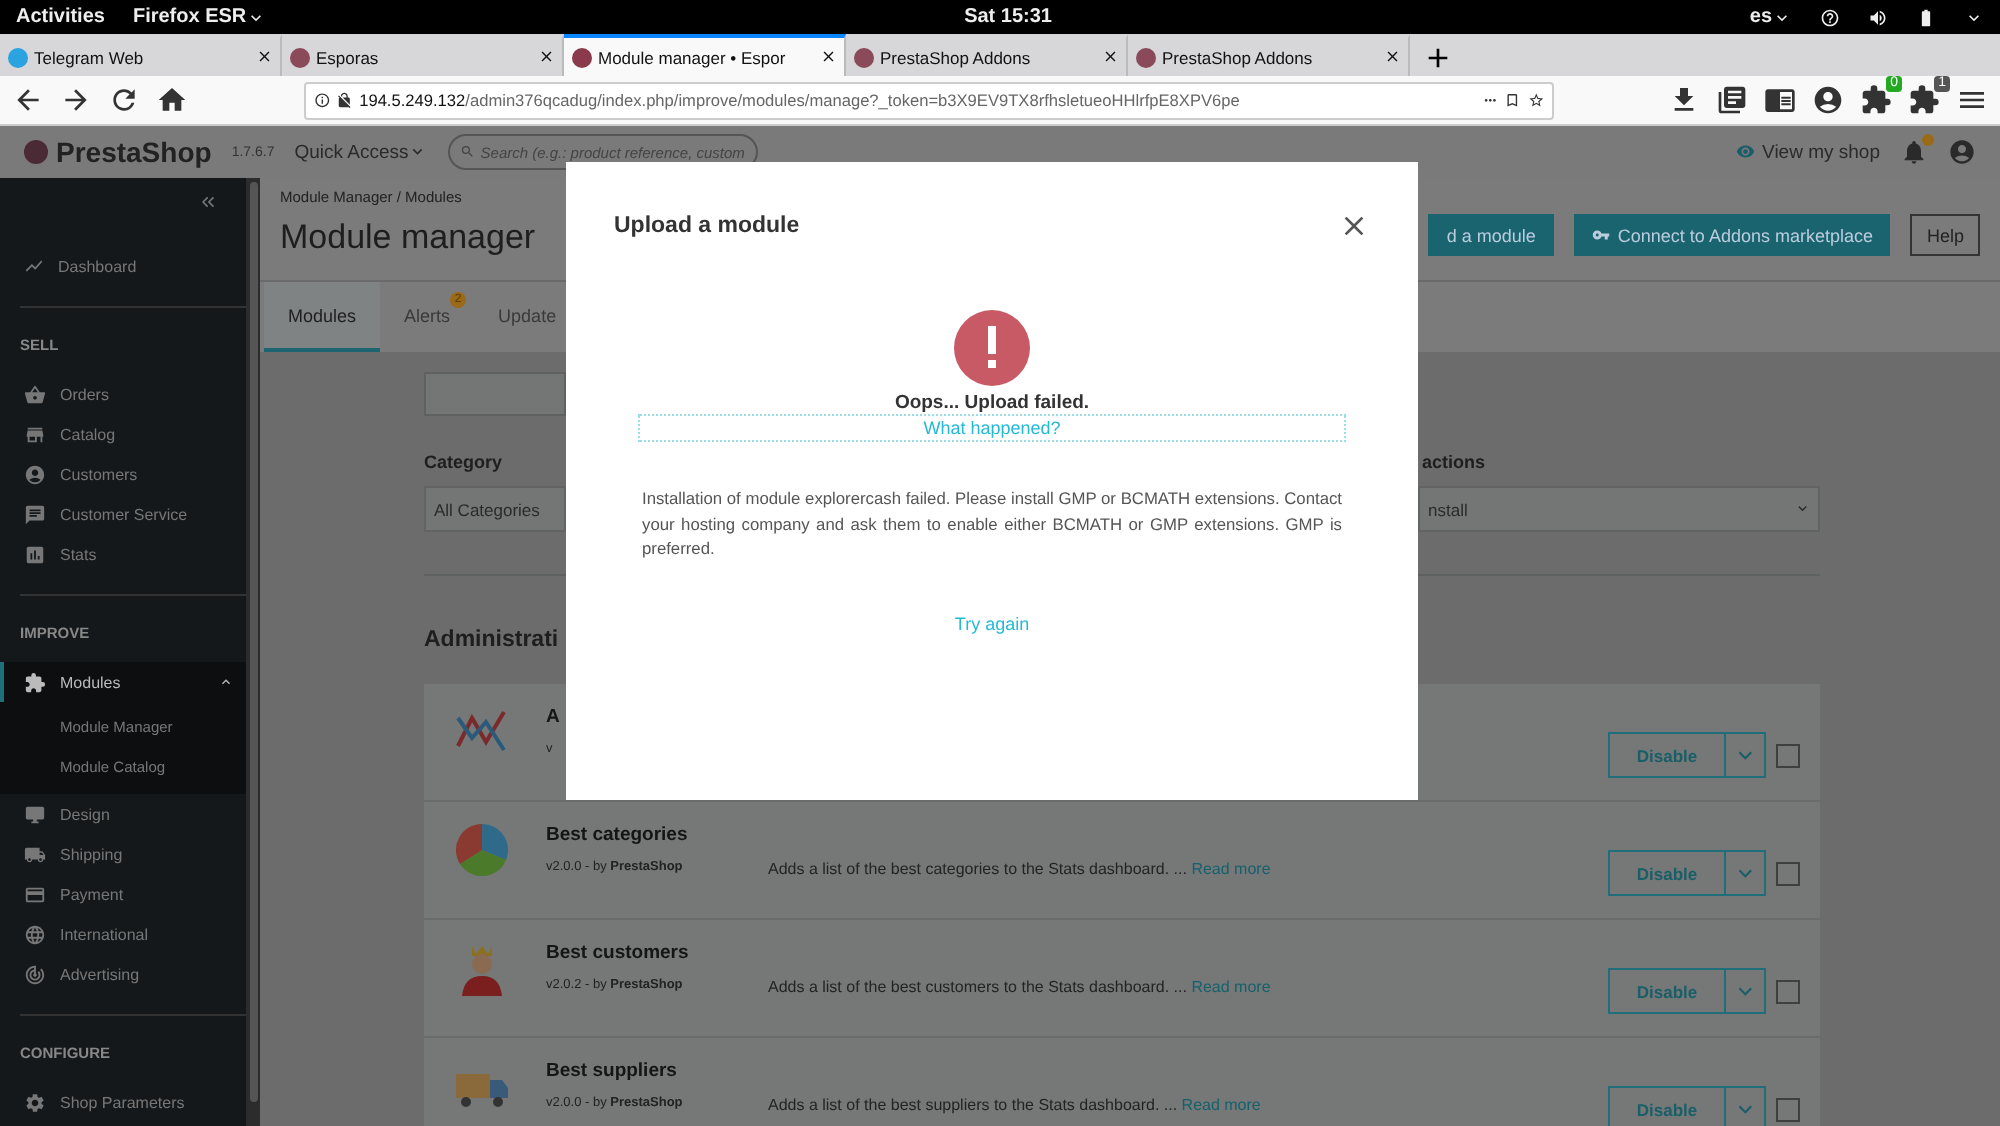 This screenshot has width=2000, height=1126. What do you see at coordinates (612, 1071) in the screenshot?
I see `module-name: Best suppliers` at bounding box center [612, 1071].